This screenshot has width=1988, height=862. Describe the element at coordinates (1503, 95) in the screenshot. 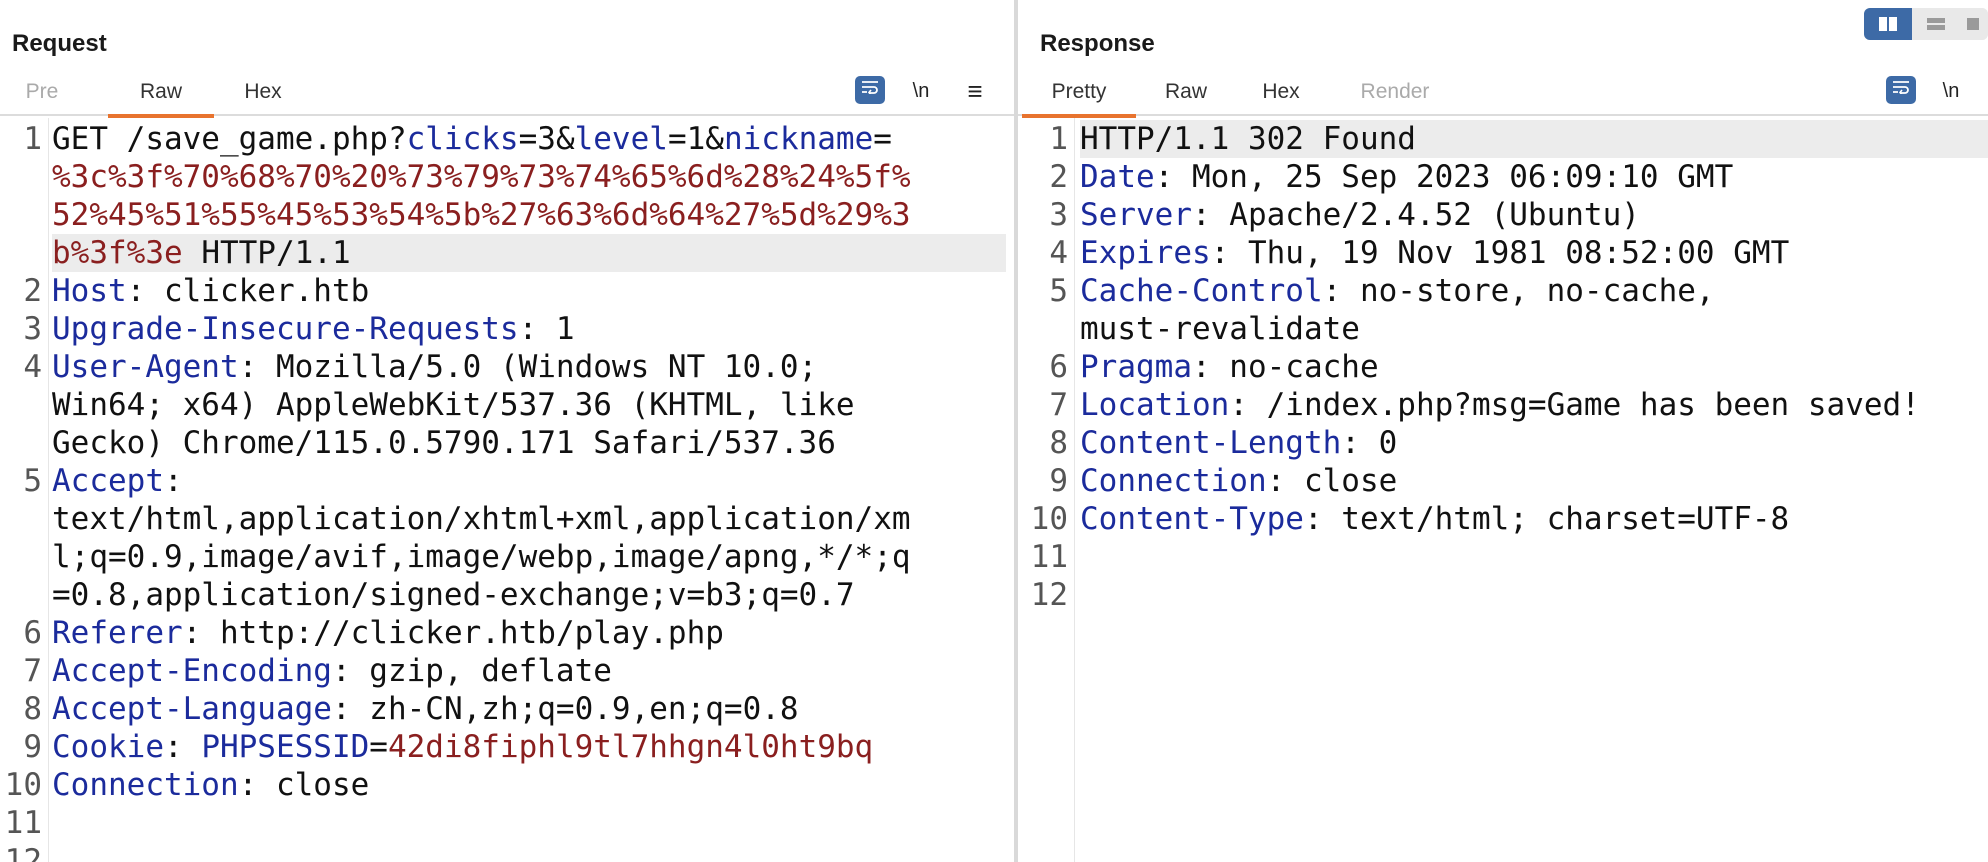

I see `response-tabs: Pretty Raw Hex Render` at that location.